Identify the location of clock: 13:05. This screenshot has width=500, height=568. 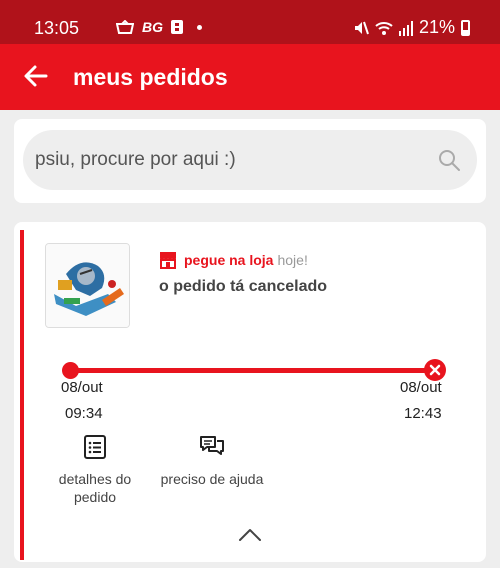
(57, 28).